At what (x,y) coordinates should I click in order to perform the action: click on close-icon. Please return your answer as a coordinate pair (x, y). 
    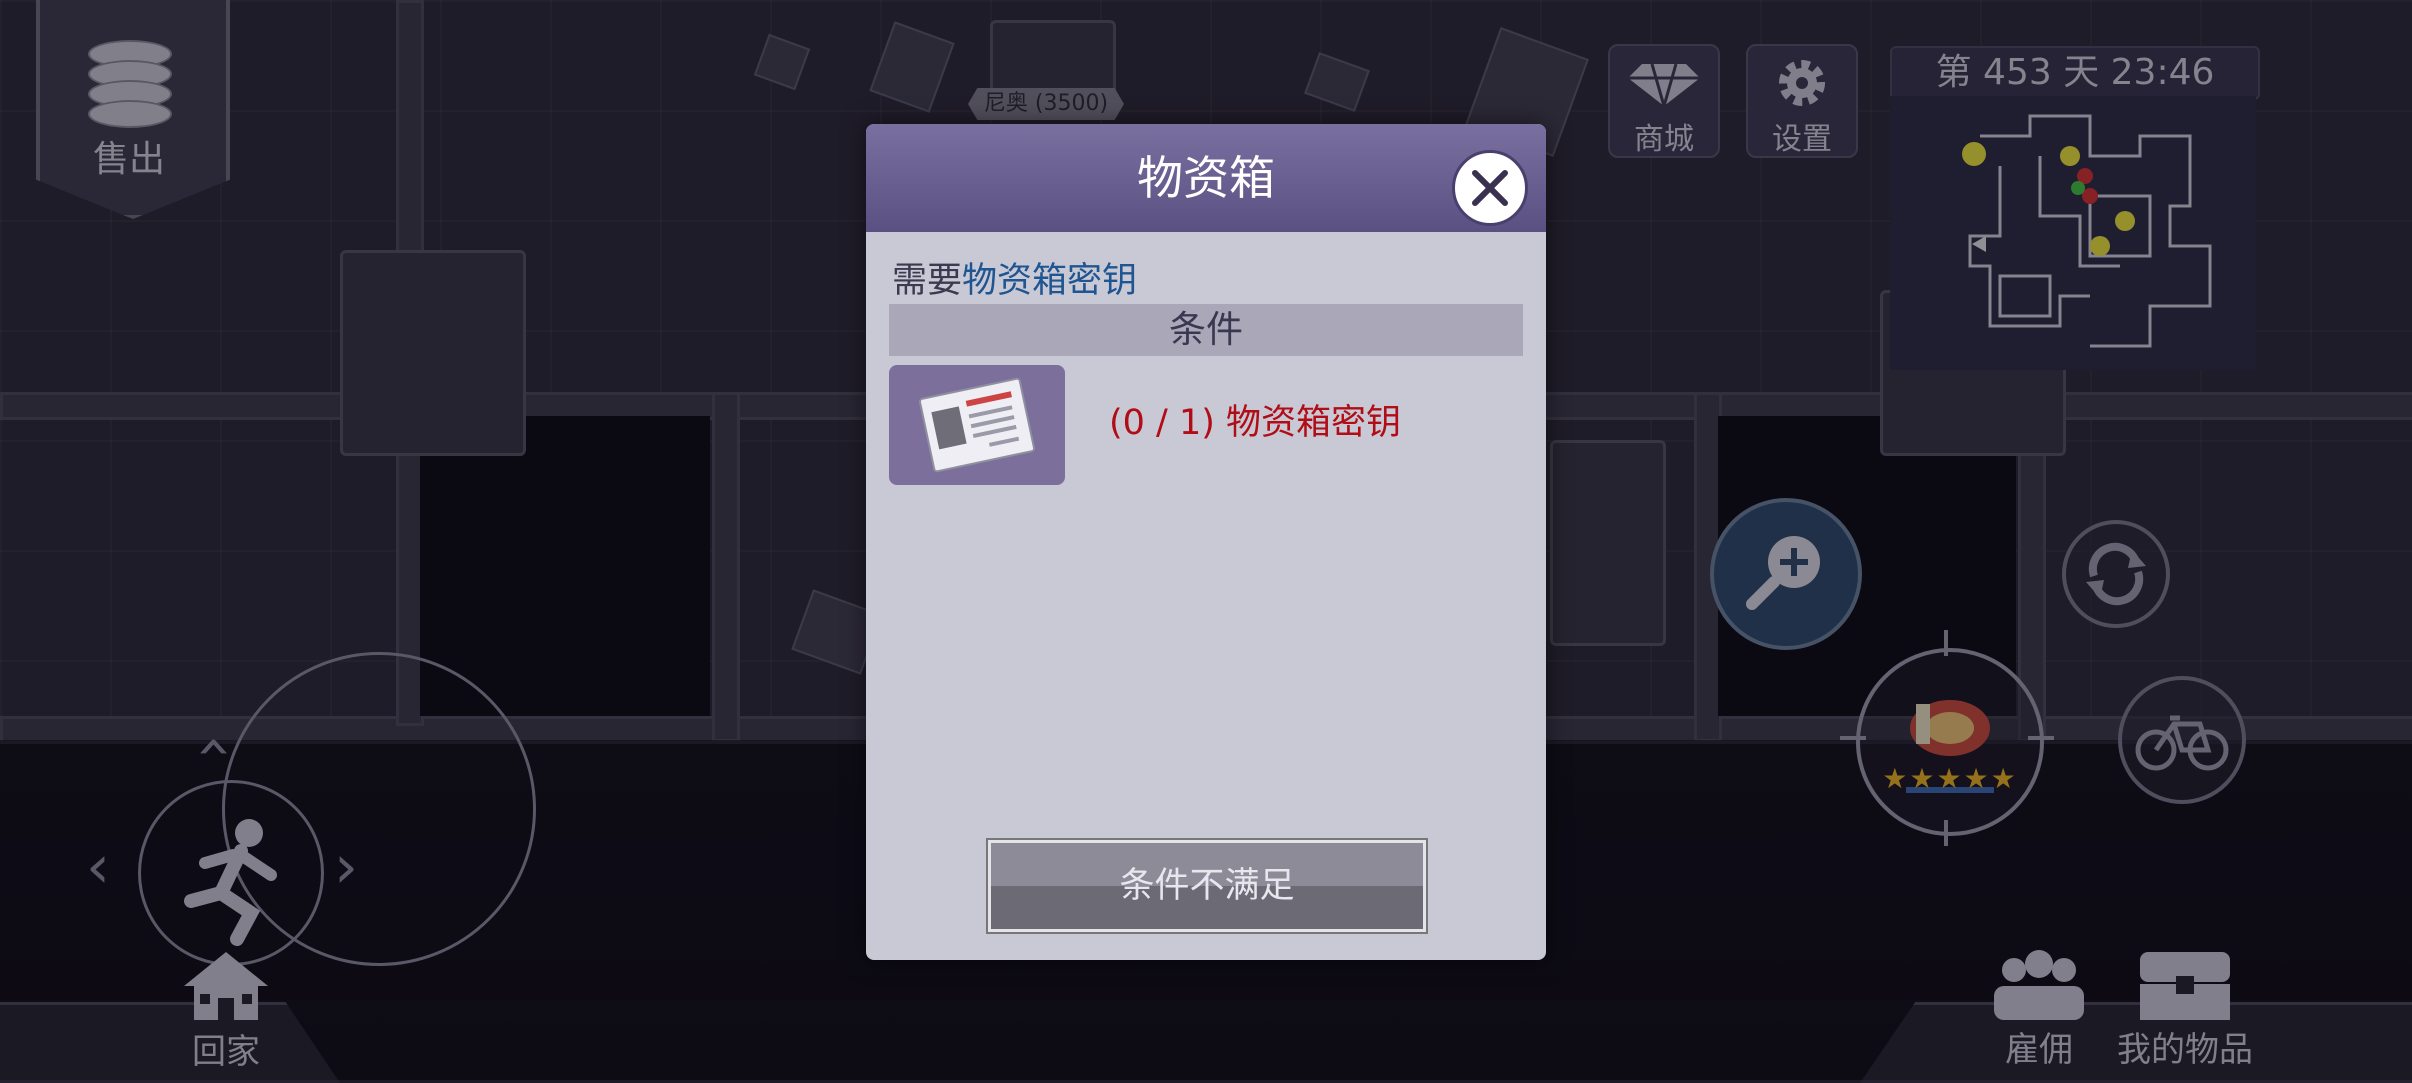
    Looking at the image, I should click on (1490, 188).